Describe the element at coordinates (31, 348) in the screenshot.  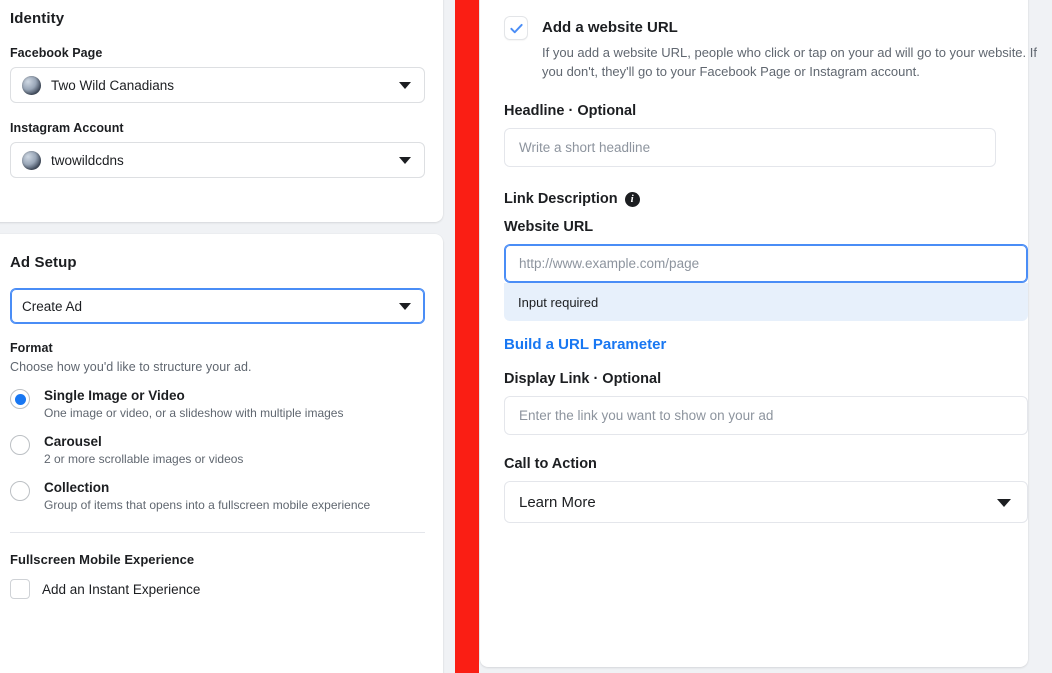
I see `format-label: Format` at that location.